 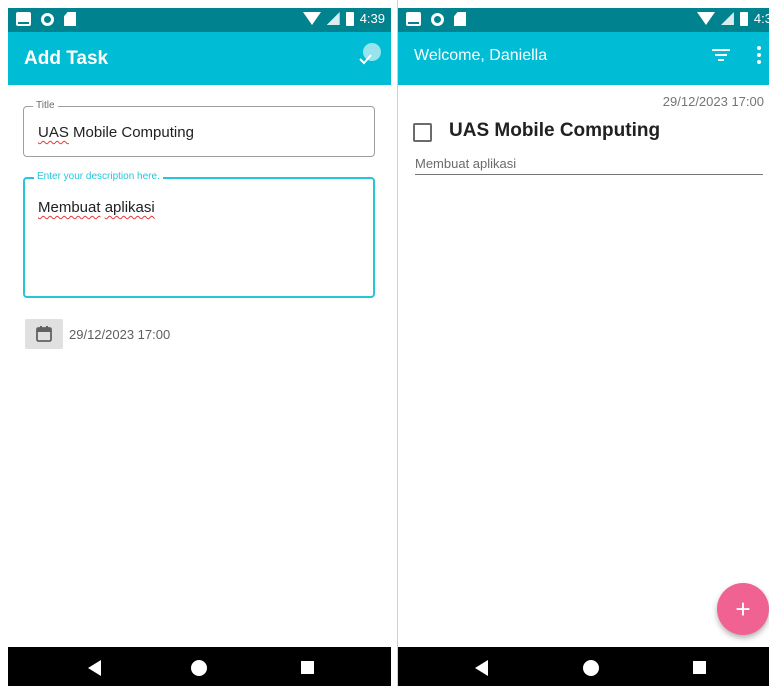 I want to click on calendar-icon, so click(x=44, y=334).